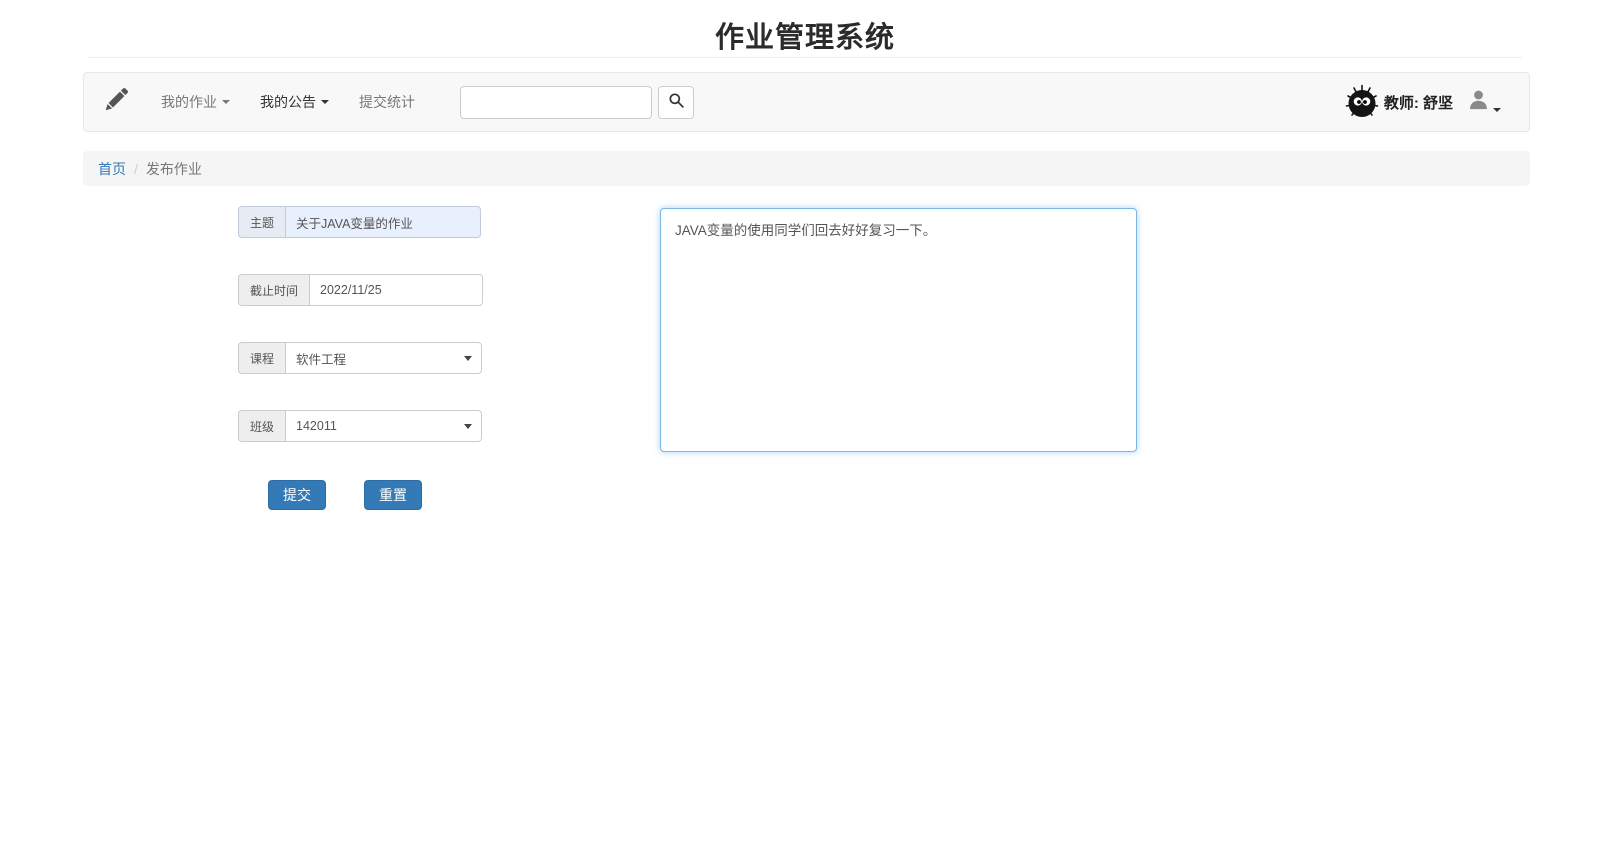 This screenshot has height=854, width=1610. Describe the element at coordinates (274, 290) in the screenshot. I see `deadline-label: 截止时间` at that location.